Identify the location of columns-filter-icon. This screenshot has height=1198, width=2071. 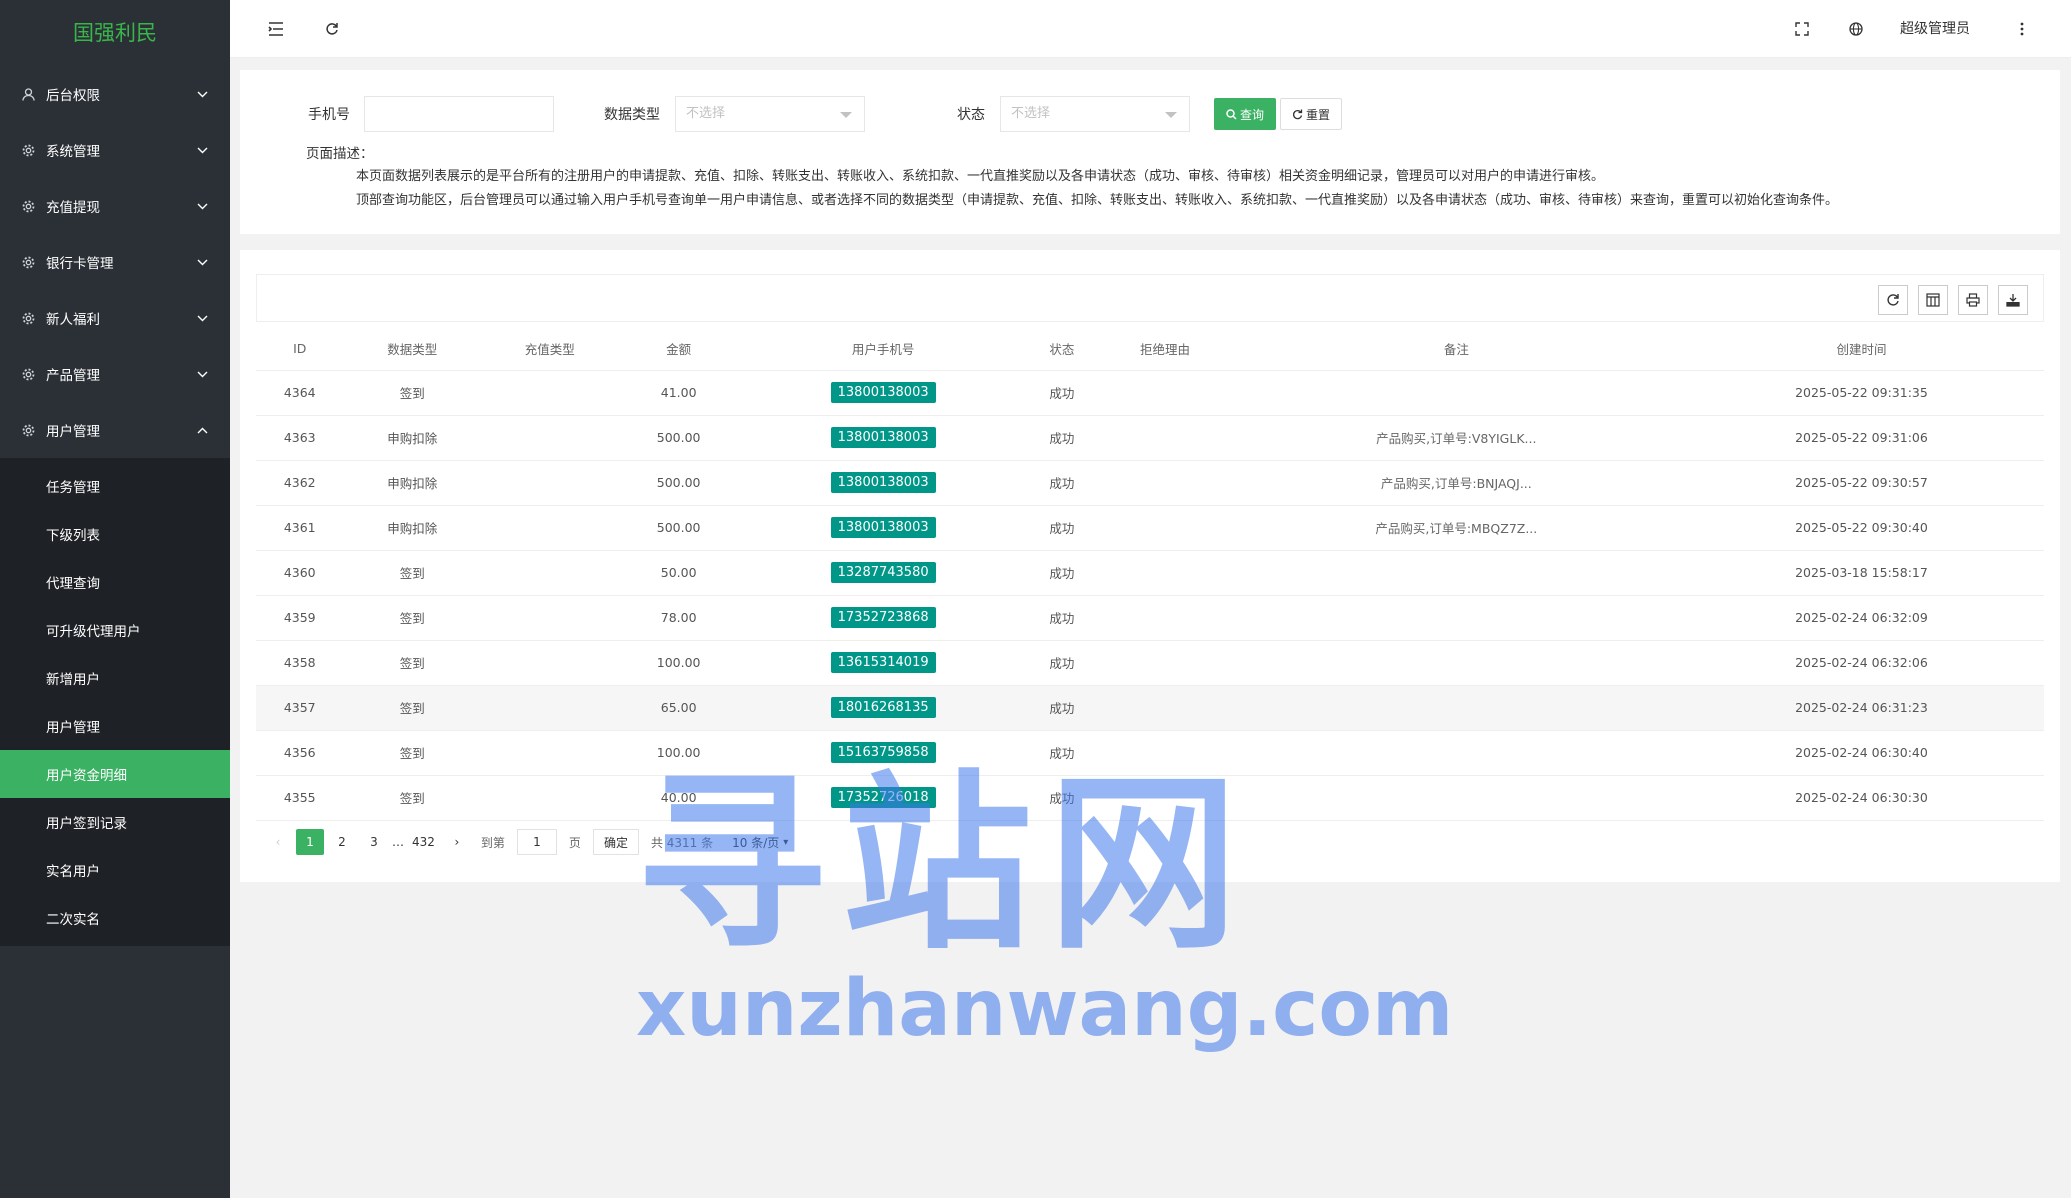
(1933, 300).